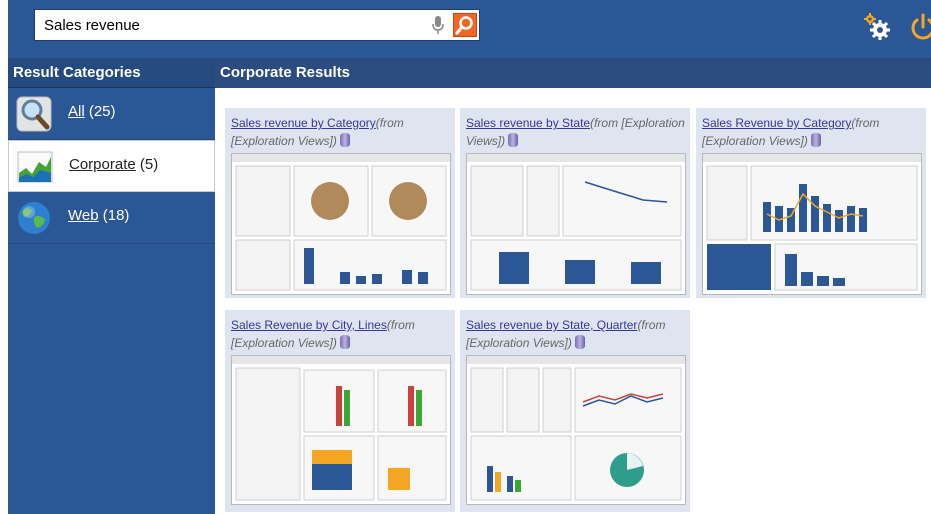 The height and width of the screenshot is (514, 931). Describe the element at coordinates (111, 73) in the screenshot. I see `result-categories-heading: Result Categories` at that location.